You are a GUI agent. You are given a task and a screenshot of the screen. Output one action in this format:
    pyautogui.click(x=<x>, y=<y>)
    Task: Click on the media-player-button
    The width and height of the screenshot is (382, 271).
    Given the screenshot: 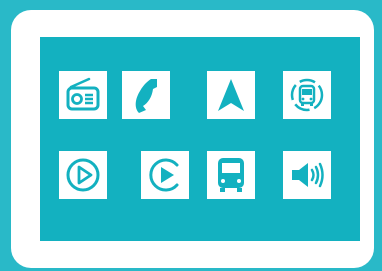 What is the action you would take?
    pyautogui.click(x=165, y=175)
    